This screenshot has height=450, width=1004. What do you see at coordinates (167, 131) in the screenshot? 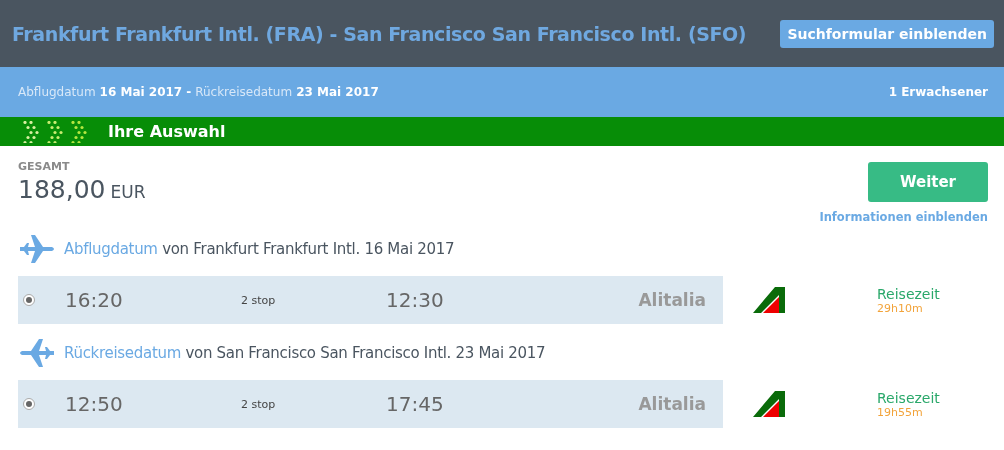
I see `step-title: Ihre Auswahl` at bounding box center [167, 131].